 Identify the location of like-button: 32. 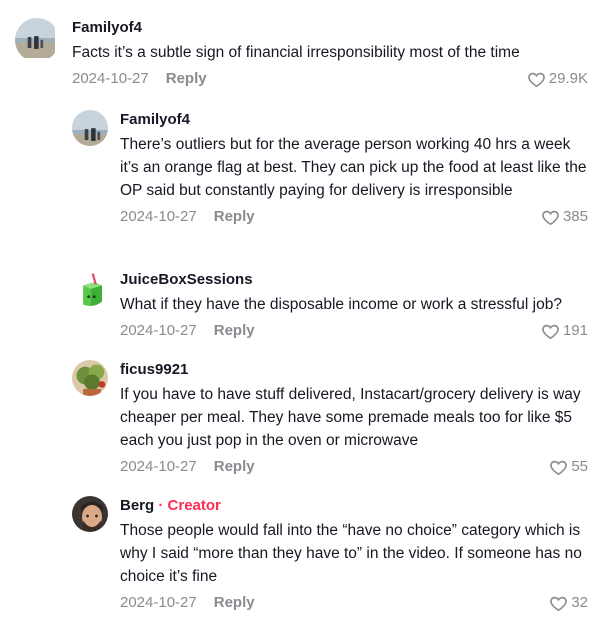
(568, 603).